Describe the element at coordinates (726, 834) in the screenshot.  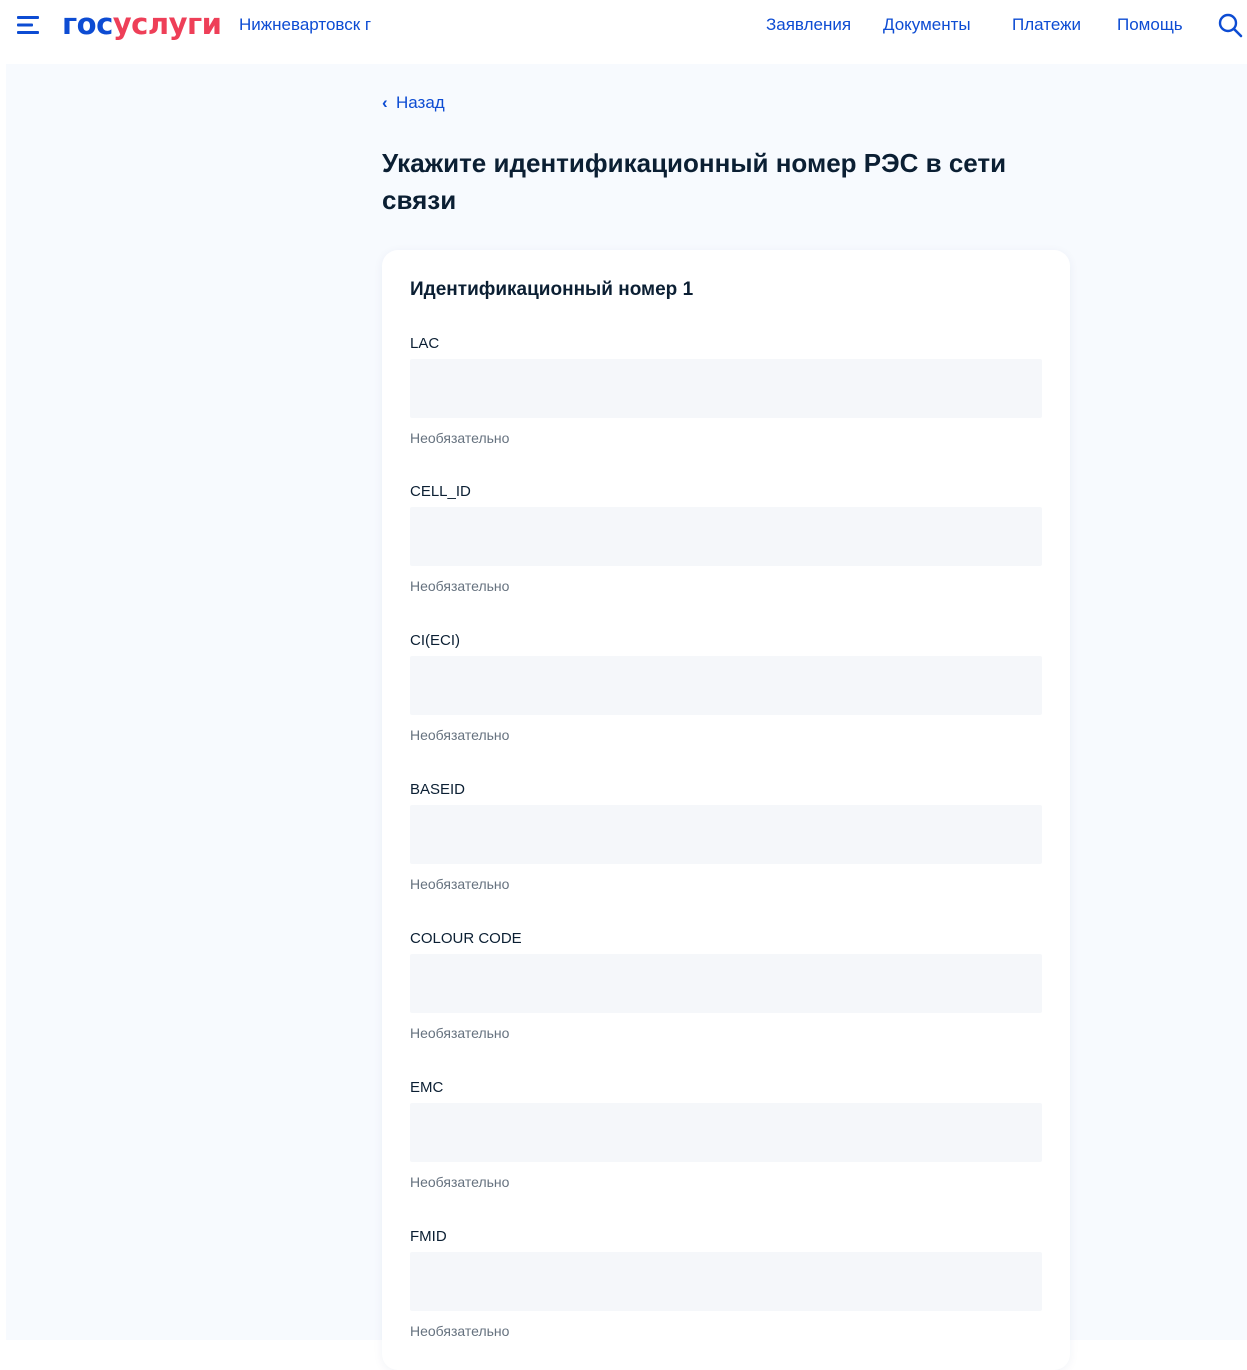
I see `baseid-input` at that location.